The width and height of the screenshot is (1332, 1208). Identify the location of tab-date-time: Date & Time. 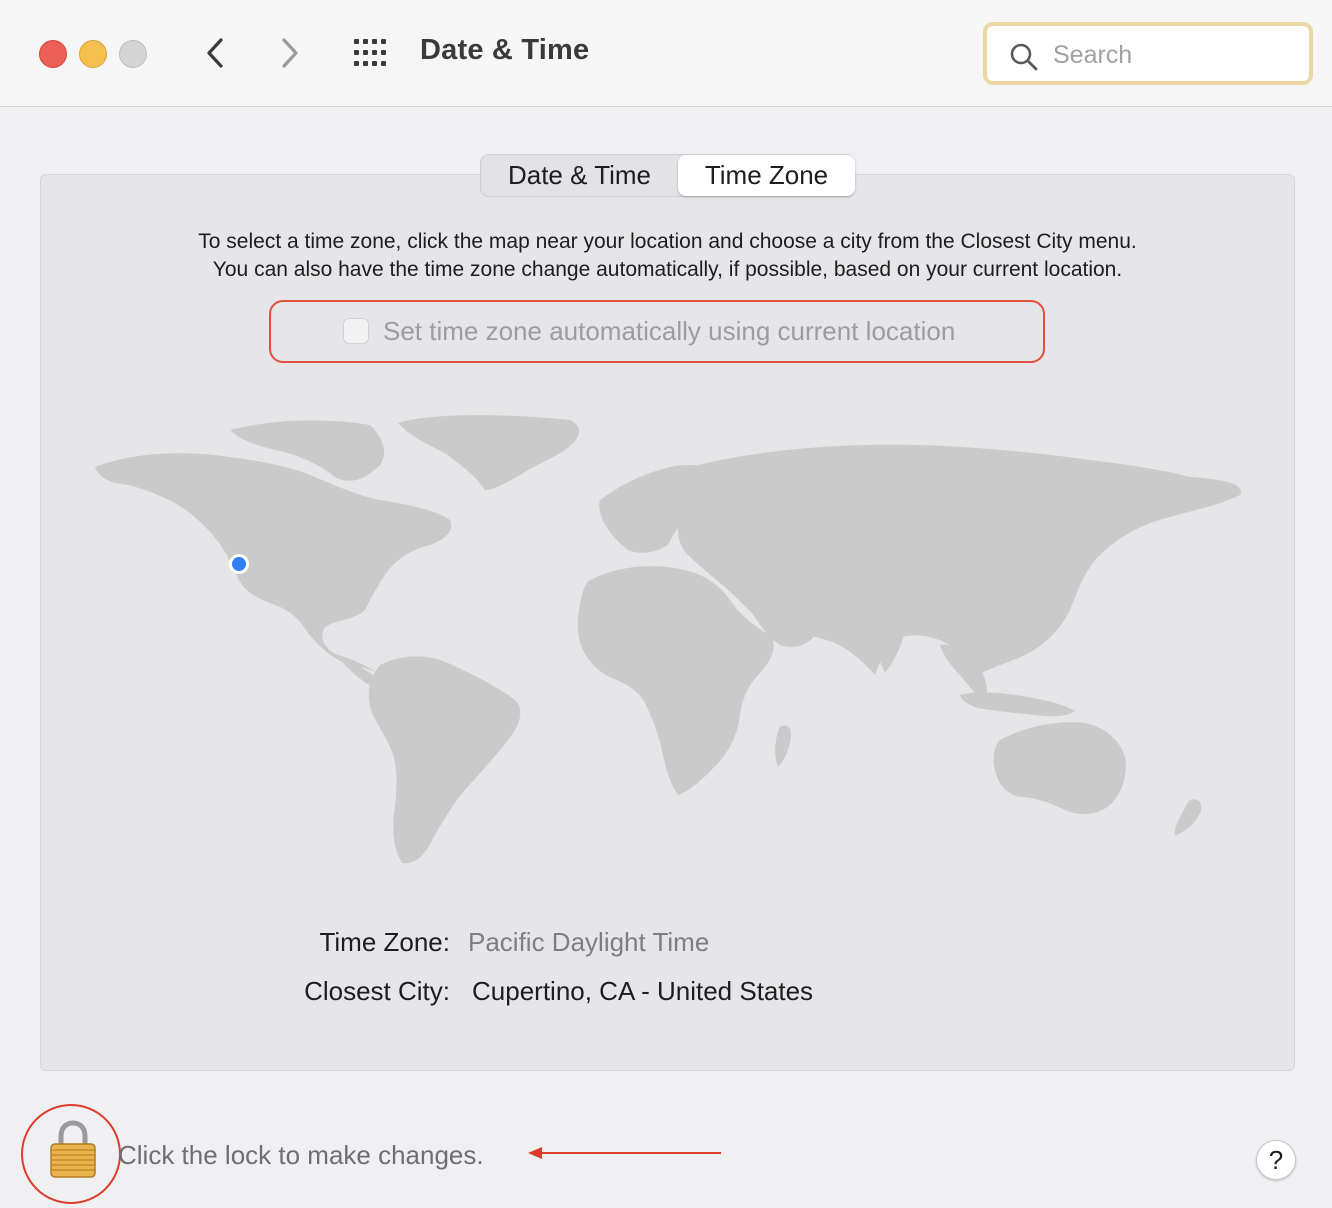
(579, 175).